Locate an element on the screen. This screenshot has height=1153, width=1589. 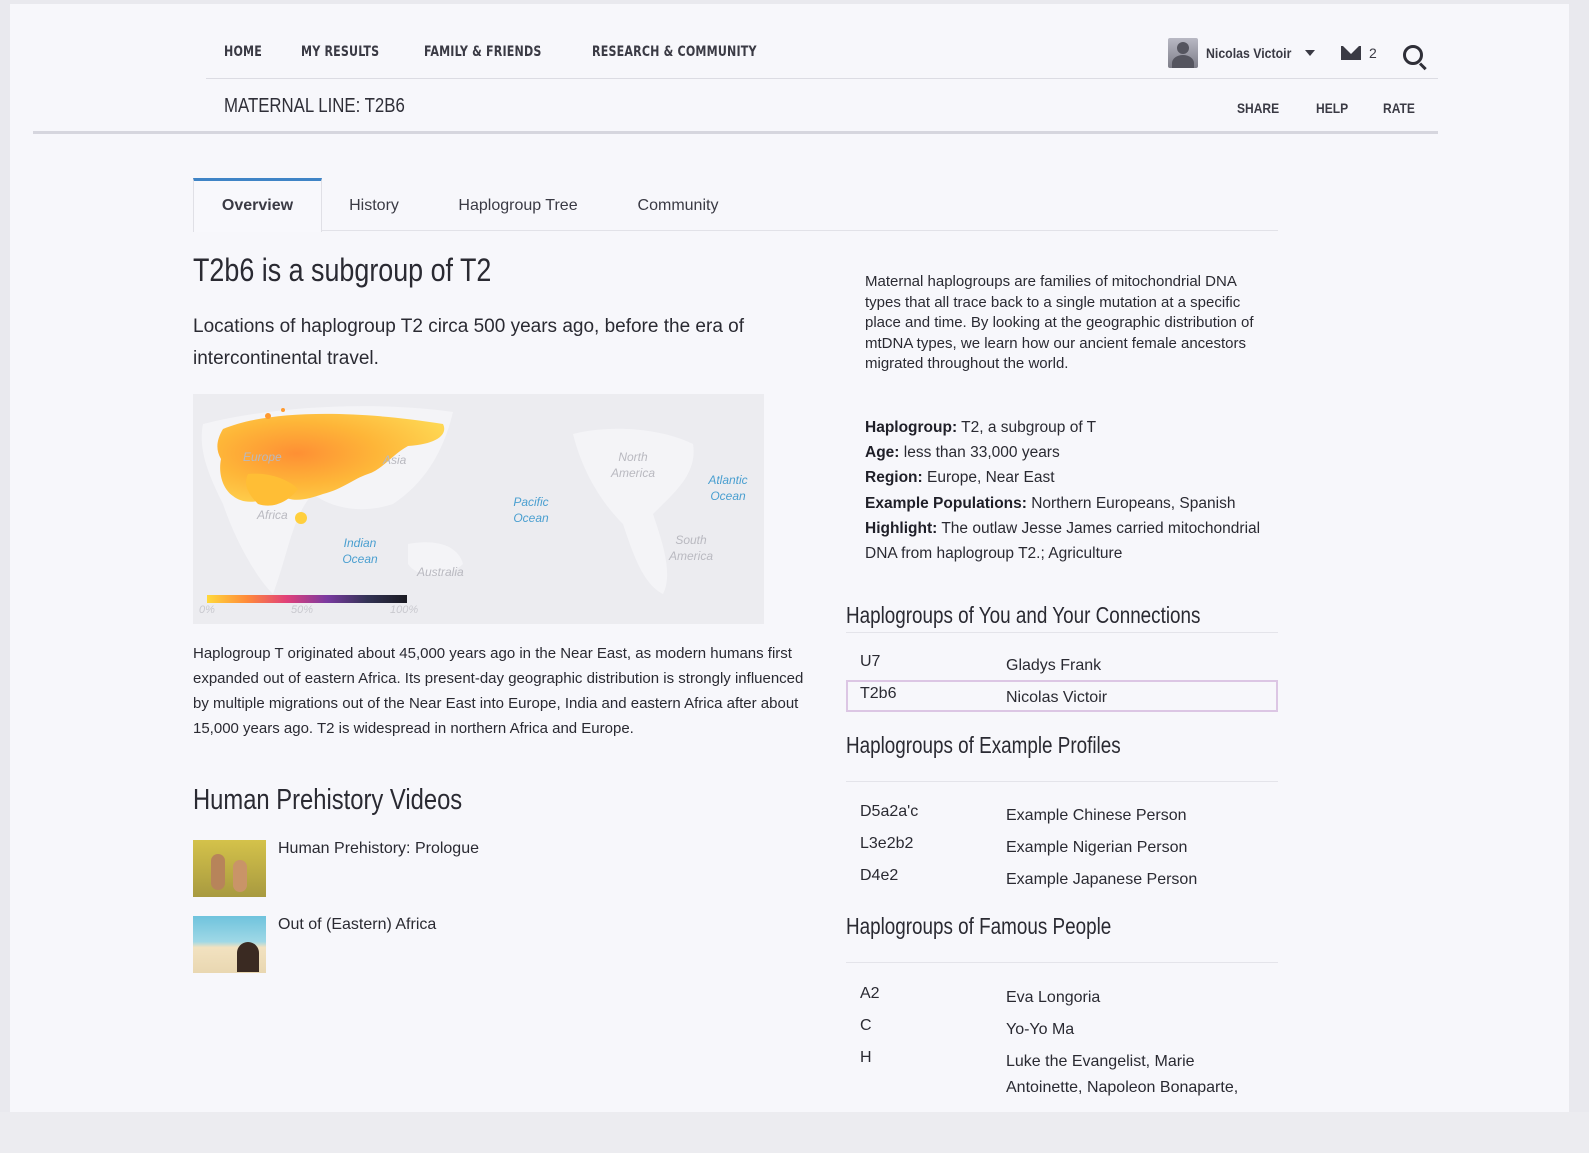
user-name: Nicolas Victoir is located at coordinates (1249, 53).